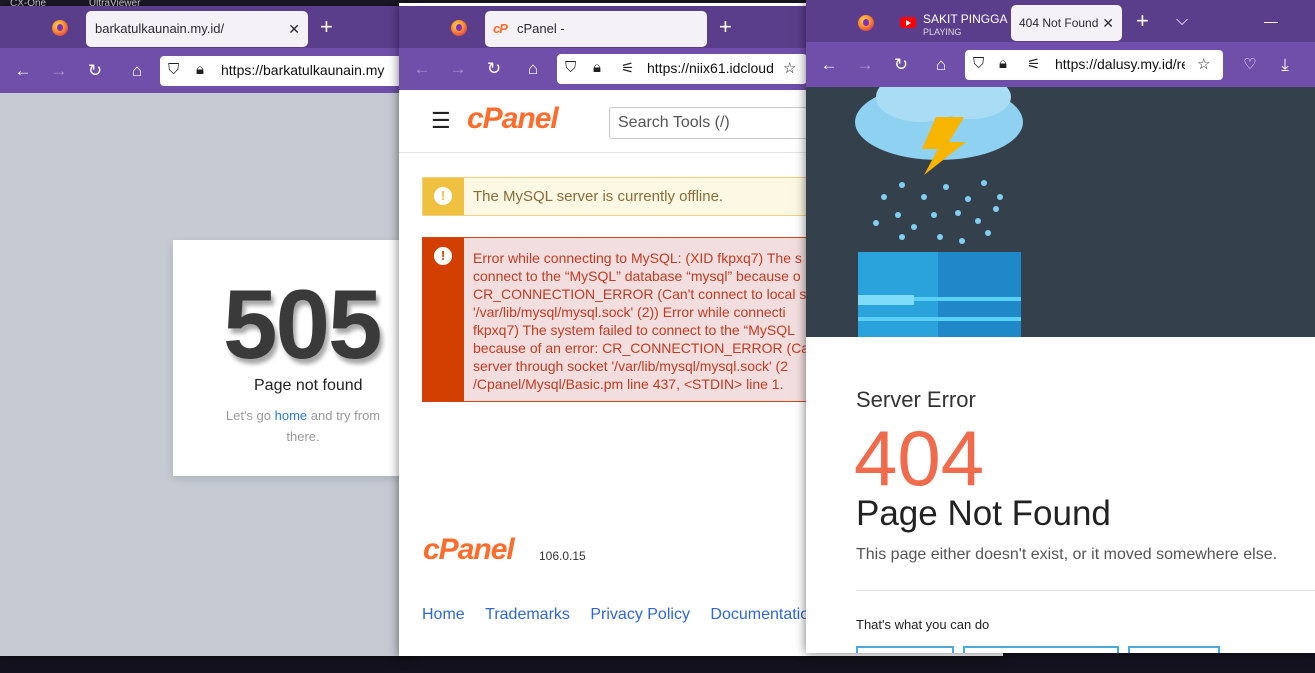 The width and height of the screenshot is (1315, 673). I want to click on cpanel-logo: cPanel, so click(513, 119).